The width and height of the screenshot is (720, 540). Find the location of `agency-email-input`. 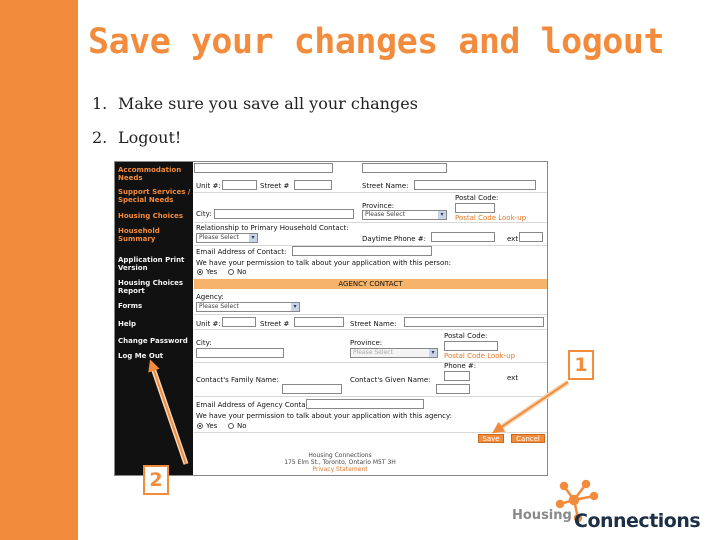

agency-email-input is located at coordinates (365, 404).